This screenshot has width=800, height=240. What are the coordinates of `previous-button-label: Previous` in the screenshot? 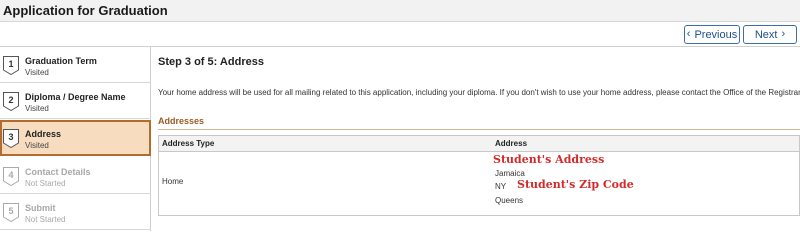 It's located at (716, 34).